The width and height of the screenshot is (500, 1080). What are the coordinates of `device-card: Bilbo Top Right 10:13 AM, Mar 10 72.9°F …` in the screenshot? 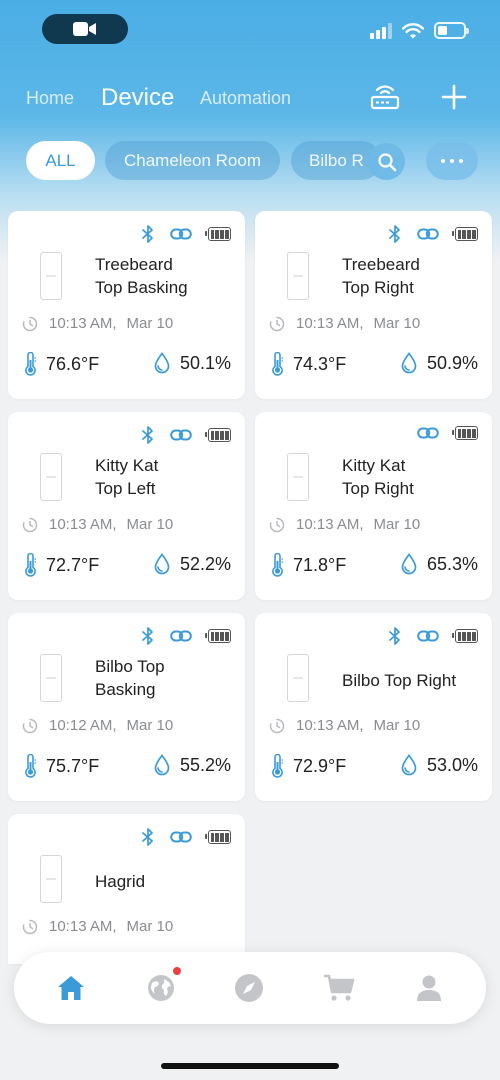 It's located at (373, 707).